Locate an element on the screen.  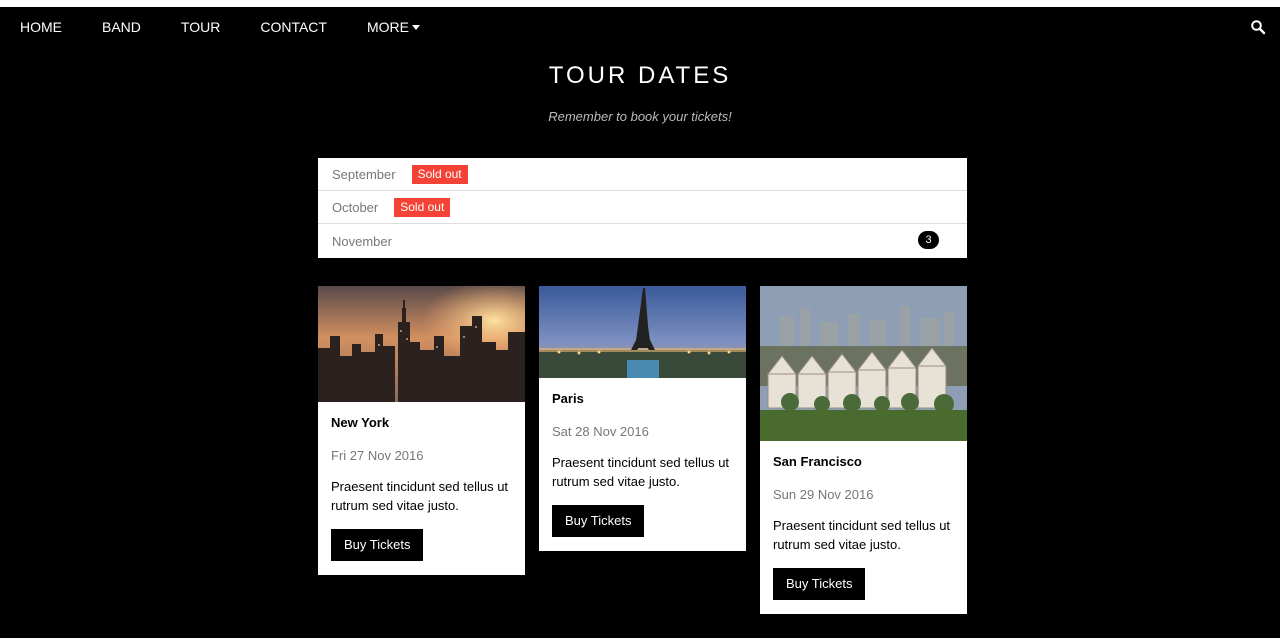
month-item-september: September Sold out is located at coordinates (642, 174).